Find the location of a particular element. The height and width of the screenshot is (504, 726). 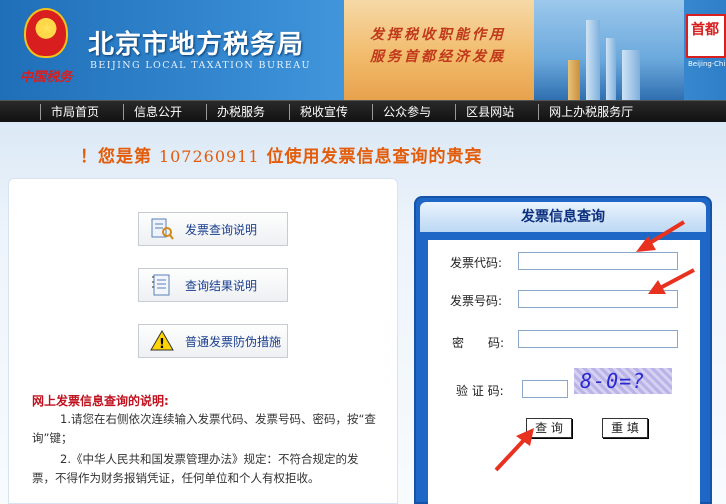

nav-tax-promotion: 税收宣传 is located at coordinates (324, 111).